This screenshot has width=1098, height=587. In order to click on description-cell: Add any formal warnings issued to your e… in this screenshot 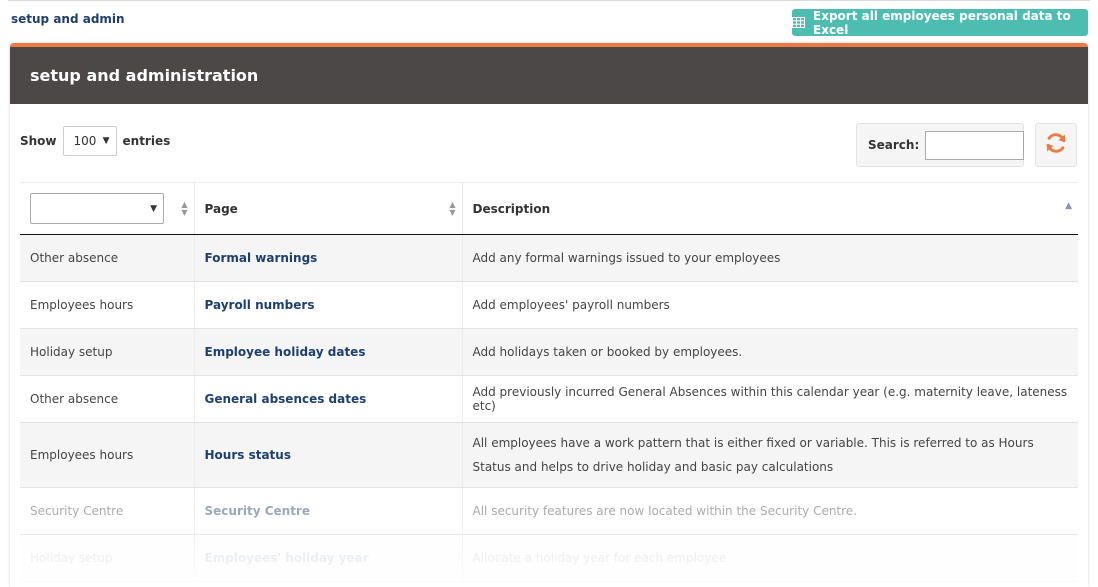, I will do `click(769, 258)`.